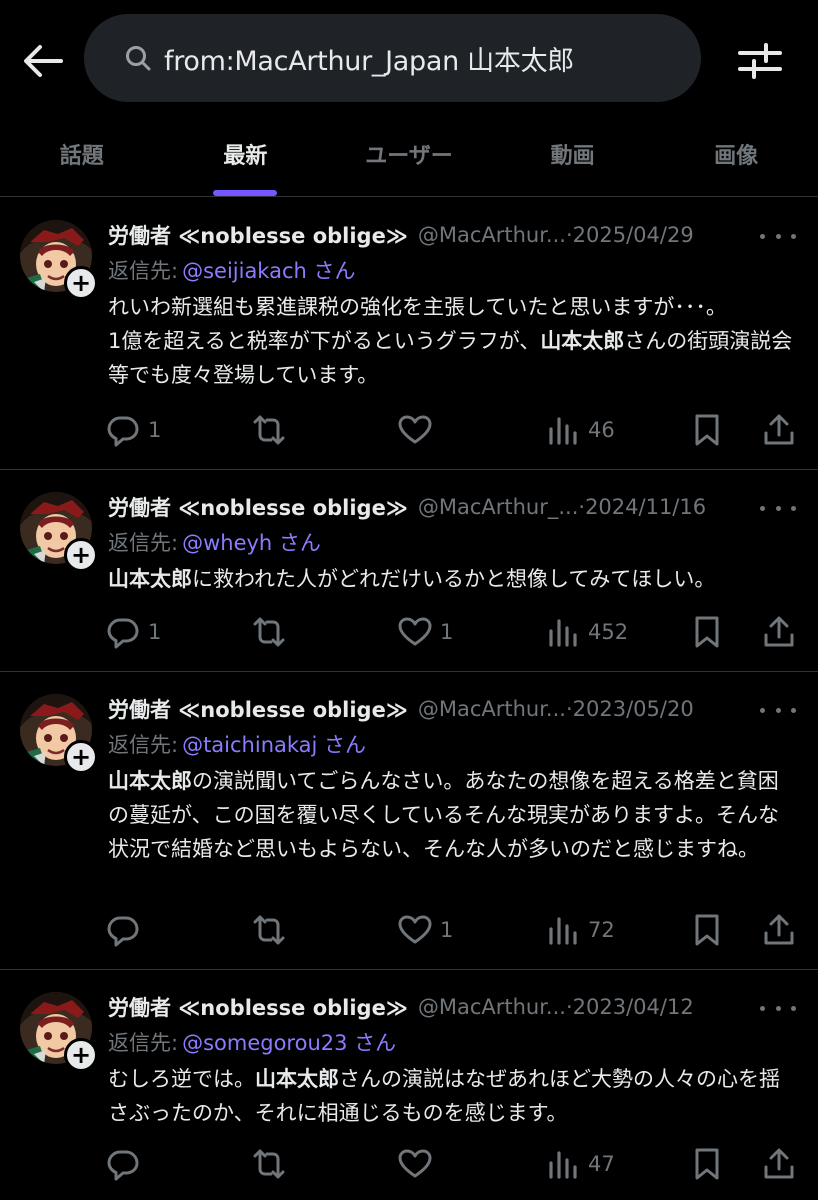  What do you see at coordinates (412, 579) in the screenshot?
I see `post-text: 山本太郎に救われた人がどれだけいるかと想像してみてほしい。` at bounding box center [412, 579].